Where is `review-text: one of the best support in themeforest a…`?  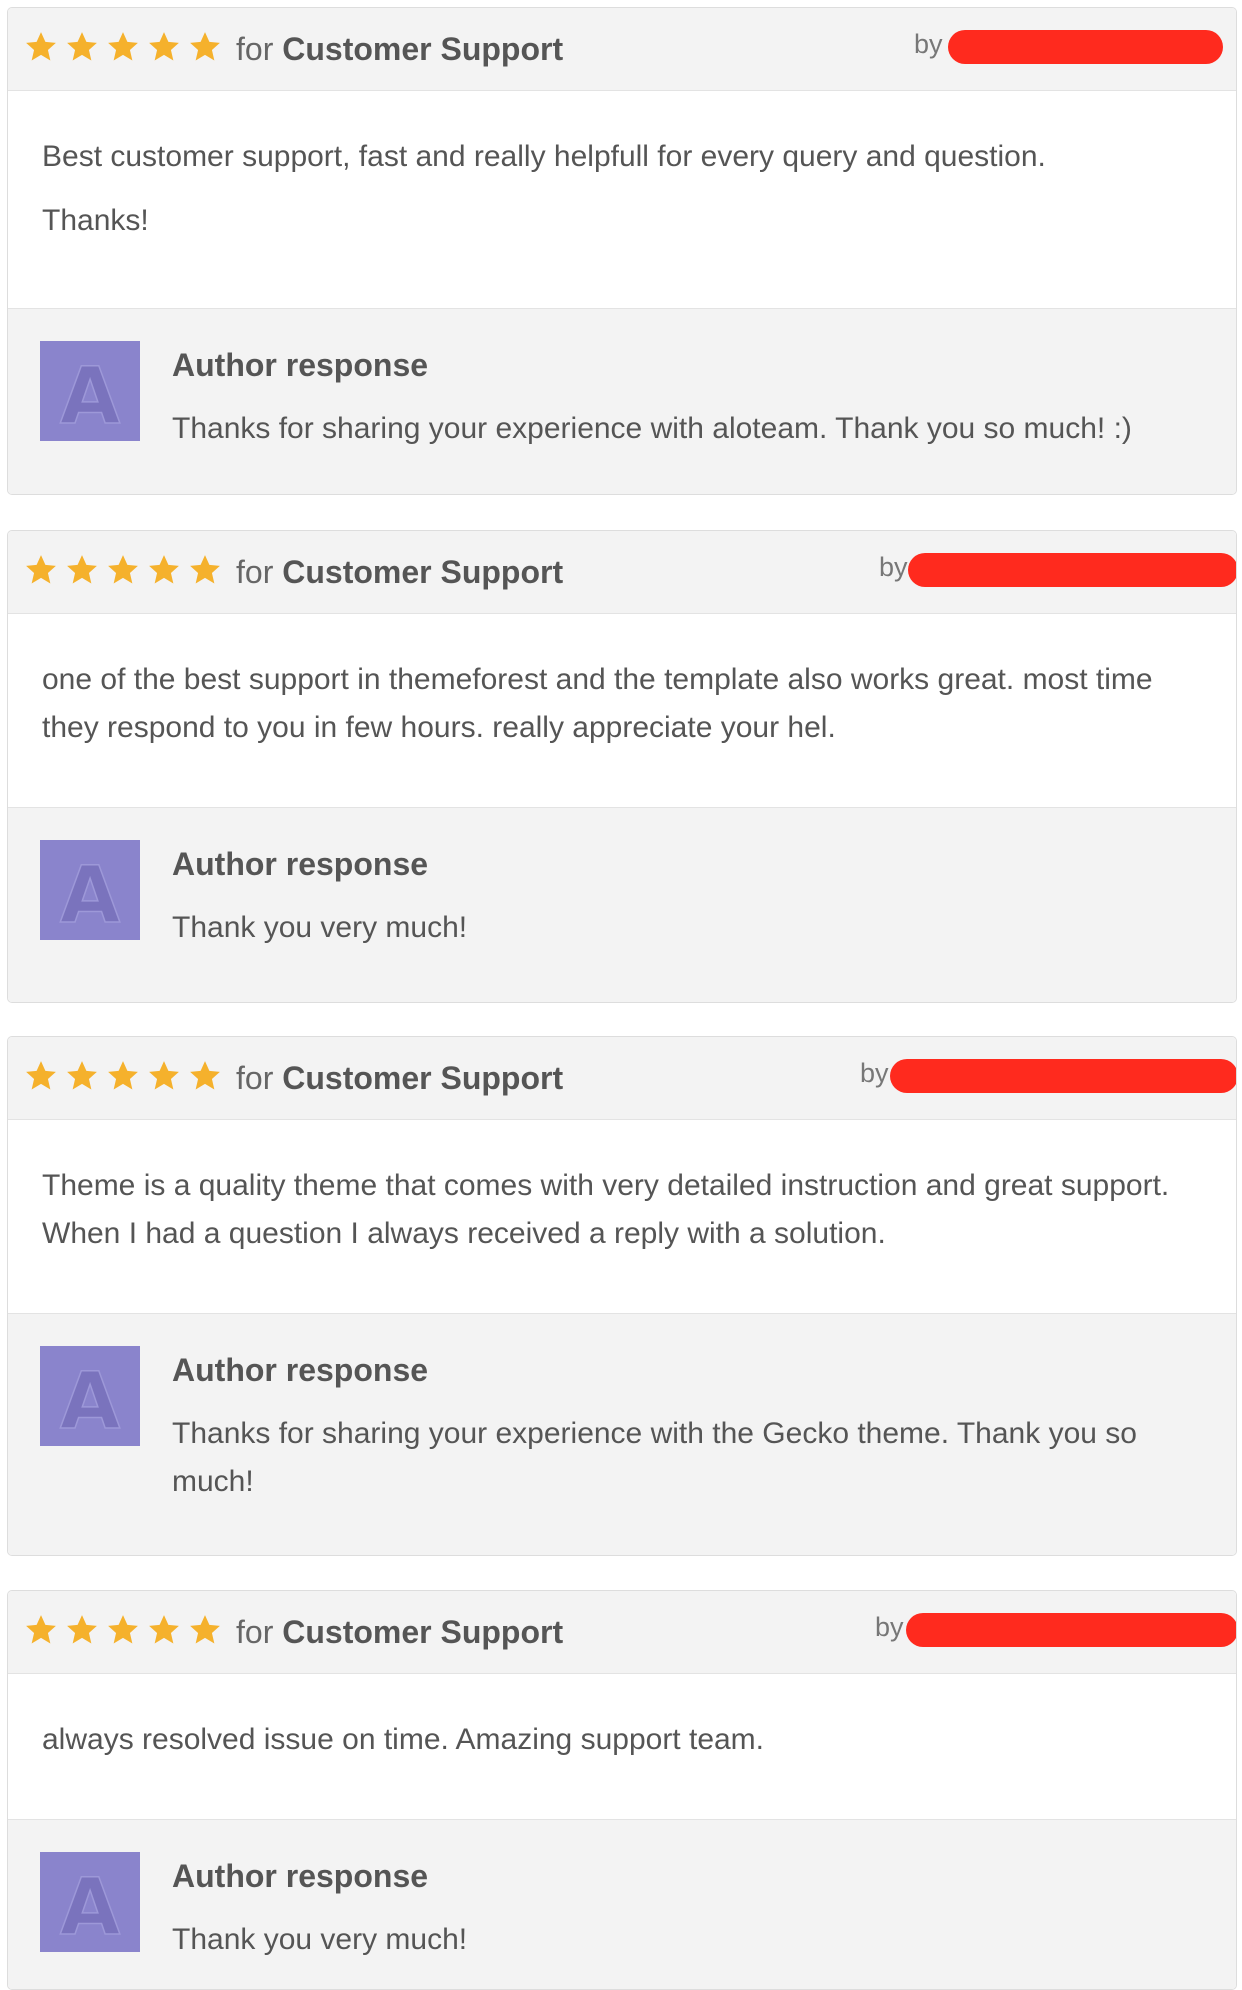
review-text: one of the best support in themeforest a… is located at coordinates (597, 703).